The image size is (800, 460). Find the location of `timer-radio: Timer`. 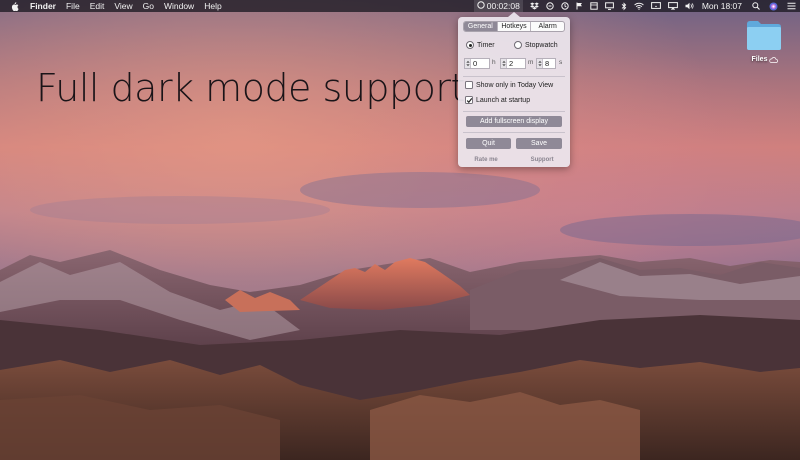

timer-radio: Timer is located at coordinates (480, 45).